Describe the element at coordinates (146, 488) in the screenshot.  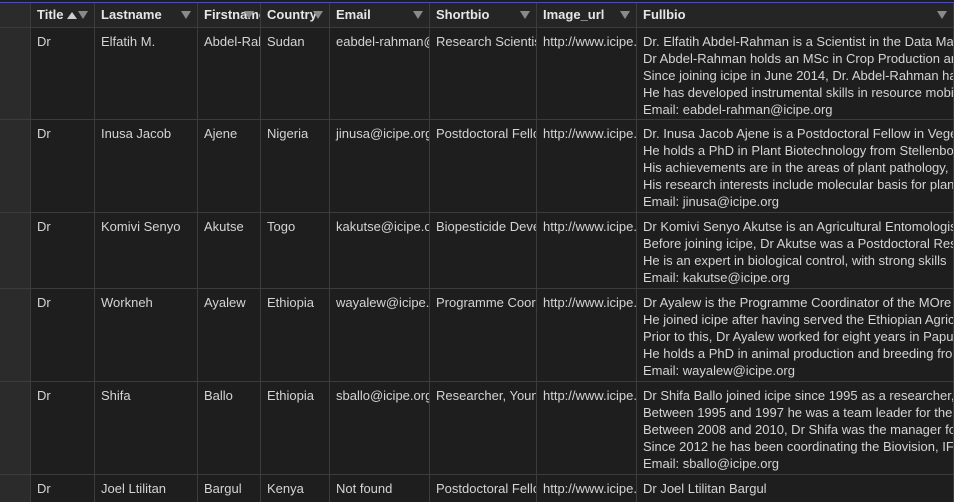
I see `cell-lastname: Joel Ltilitan` at that location.